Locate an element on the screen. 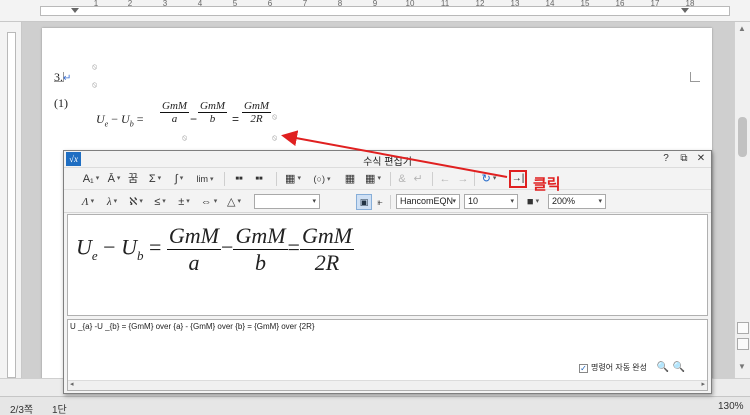 This screenshot has height=415, width=750. ruler-number: 11 is located at coordinates (445, 4).